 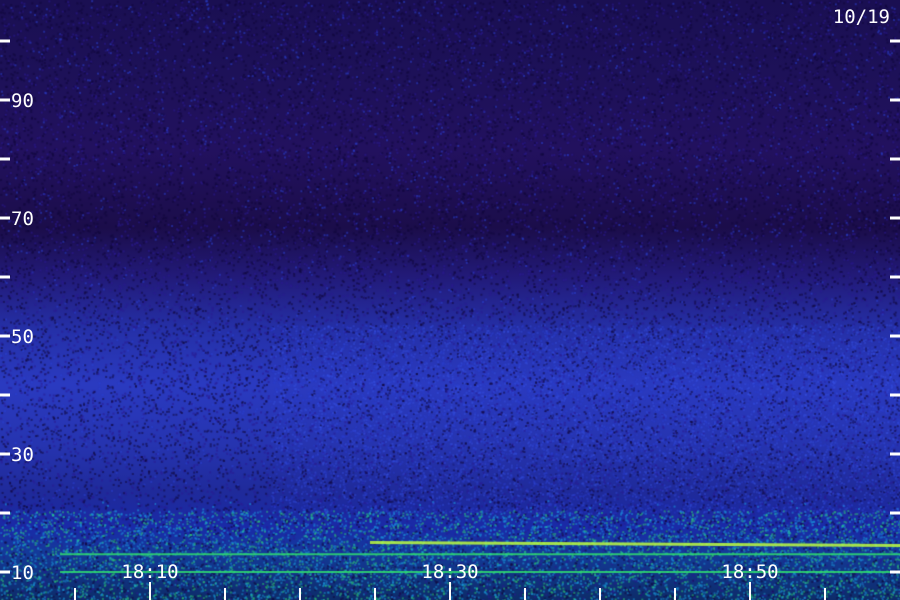 I want to click on y-tick-label: 90, so click(x=22, y=101).